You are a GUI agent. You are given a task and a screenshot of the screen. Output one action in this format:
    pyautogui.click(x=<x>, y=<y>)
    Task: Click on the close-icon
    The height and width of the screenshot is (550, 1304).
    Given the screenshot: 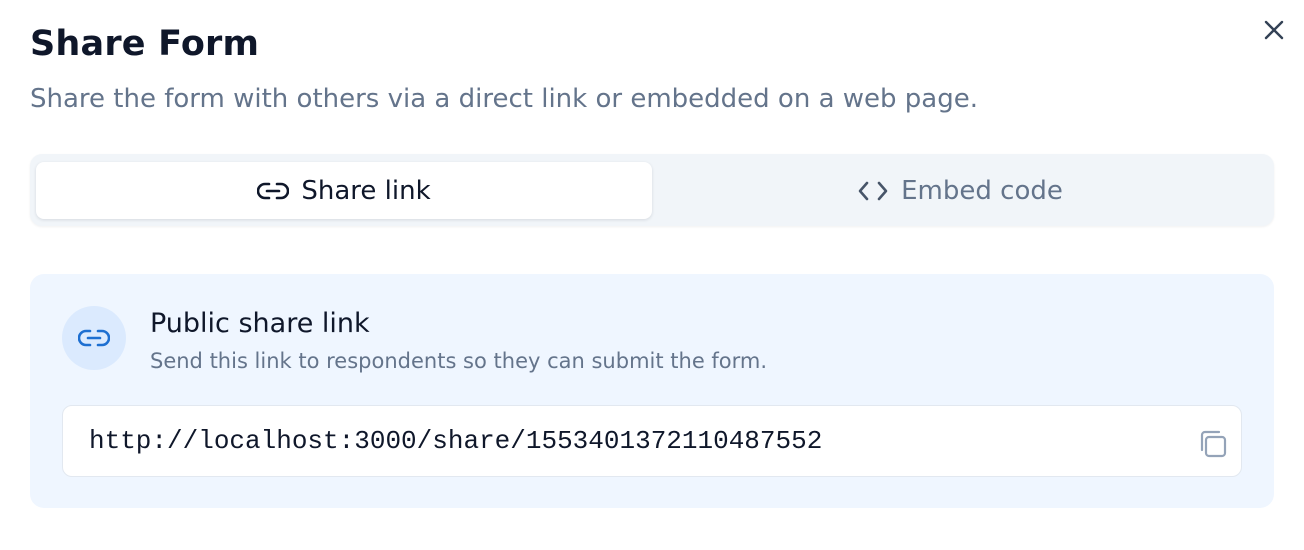 What is the action you would take?
    pyautogui.click(x=1274, y=30)
    